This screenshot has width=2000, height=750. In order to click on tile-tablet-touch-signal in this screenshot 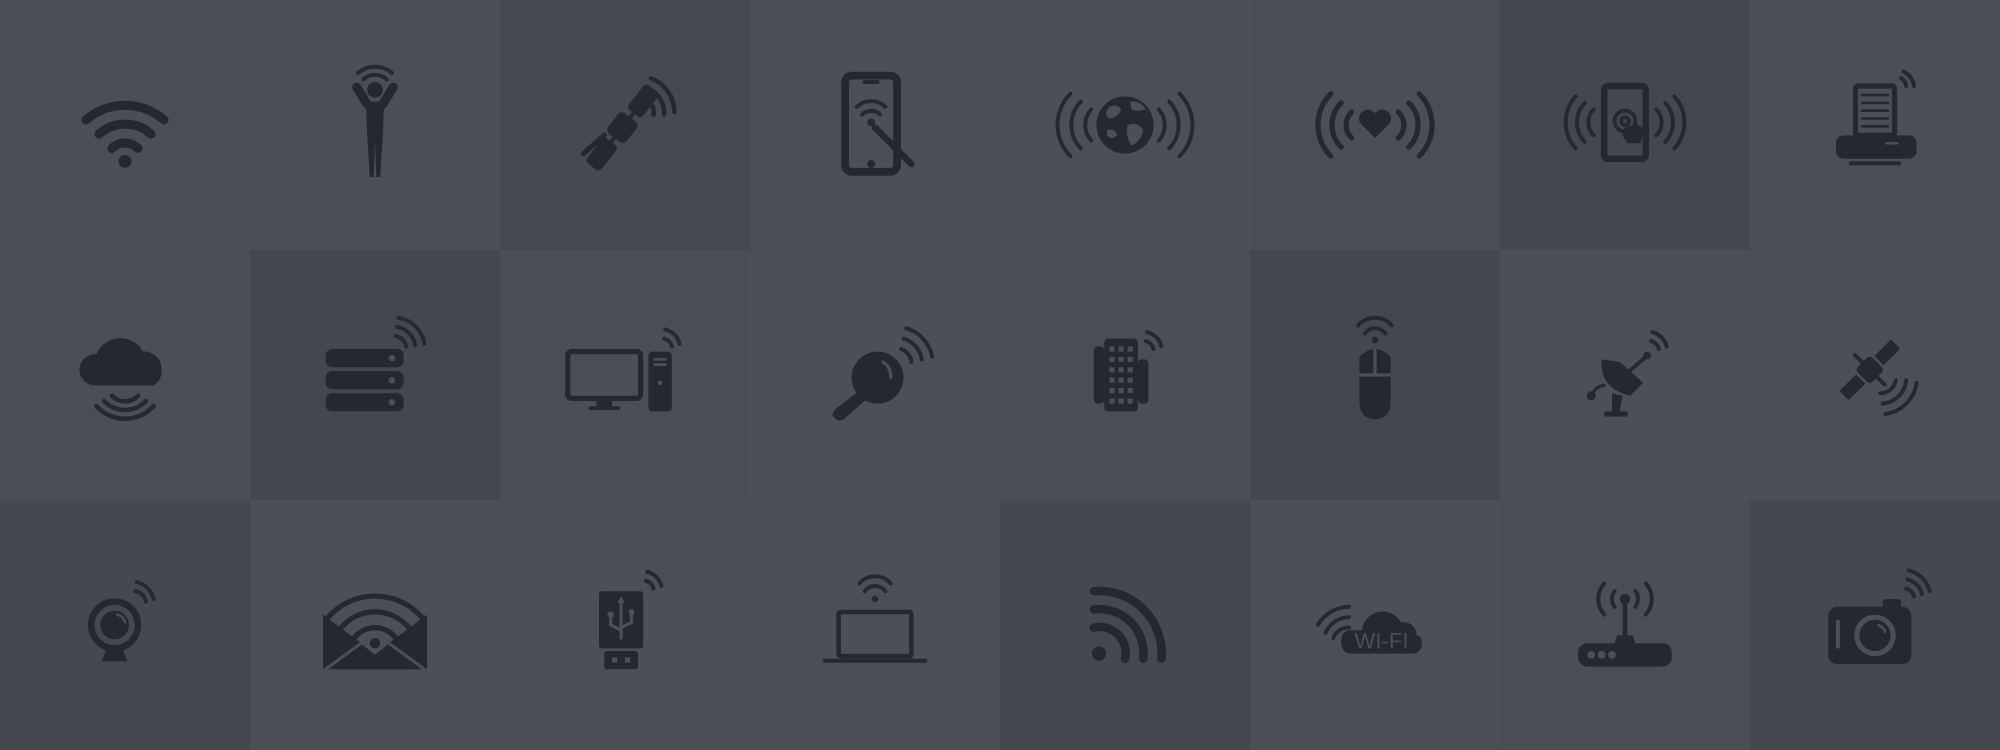, I will do `click(1625, 125)`.